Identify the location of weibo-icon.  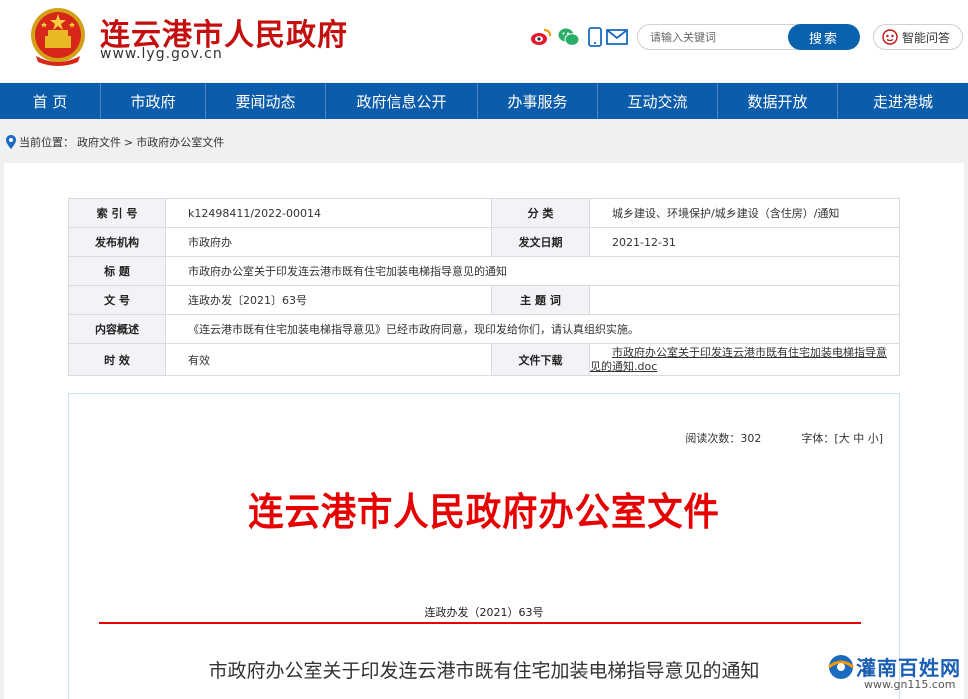
(541, 37).